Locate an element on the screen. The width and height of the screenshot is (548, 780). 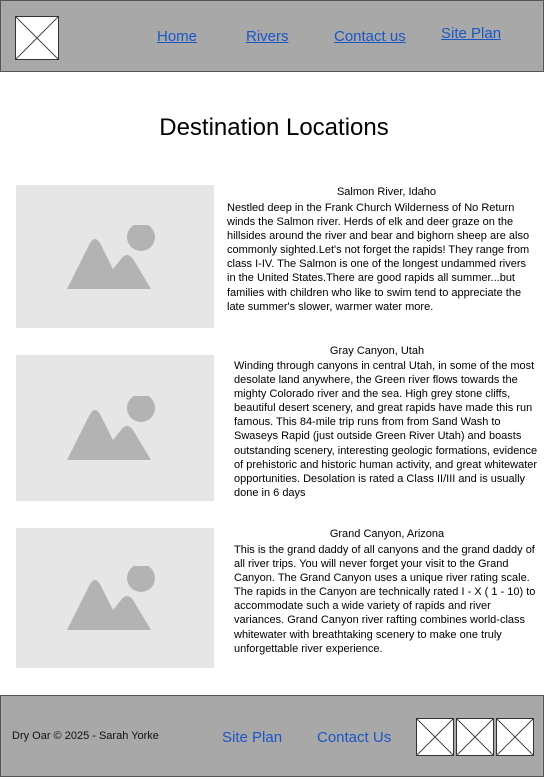
gray-canyon-image is located at coordinates (115, 428).